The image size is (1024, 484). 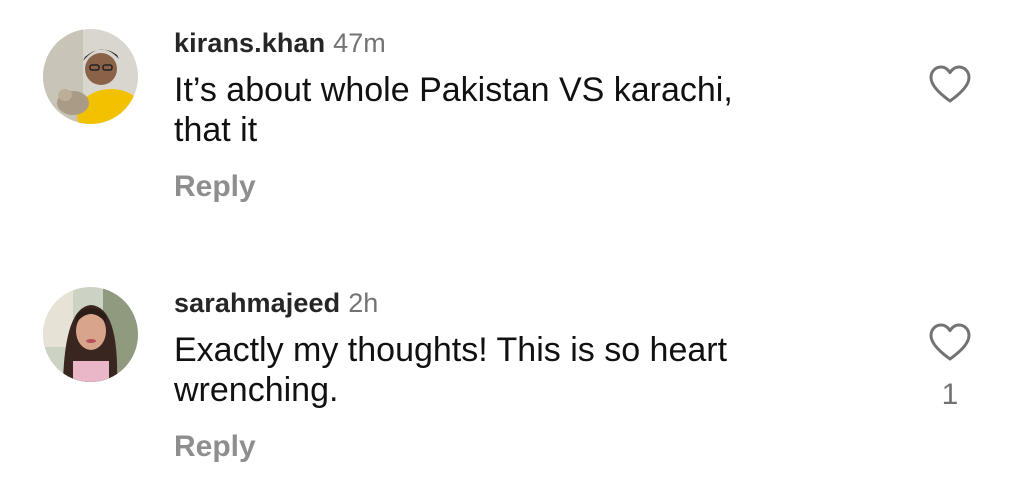 I want to click on timestamp: 2h, so click(x=363, y=303).